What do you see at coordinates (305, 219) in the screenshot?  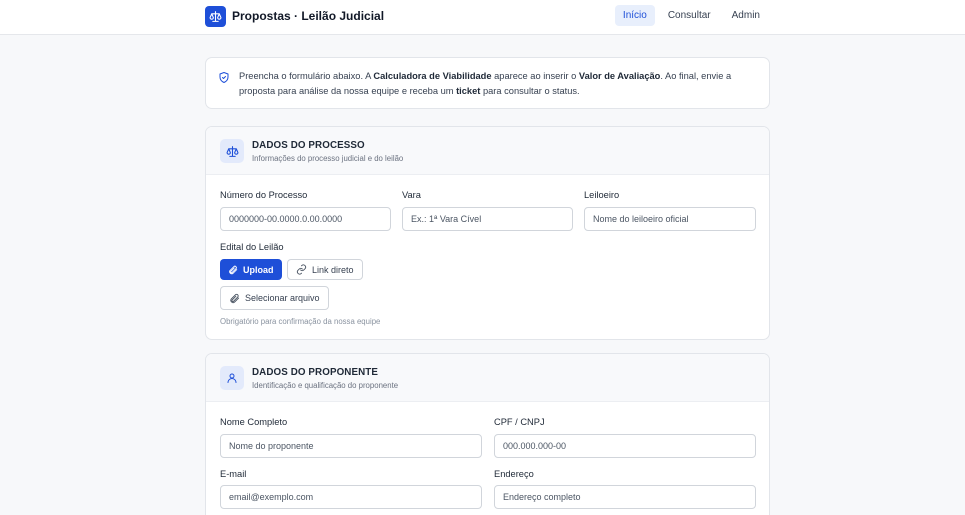 I see `numero-processo-input: 0000000-00.0000.0.00.0000` at bounding box center [305, 219].